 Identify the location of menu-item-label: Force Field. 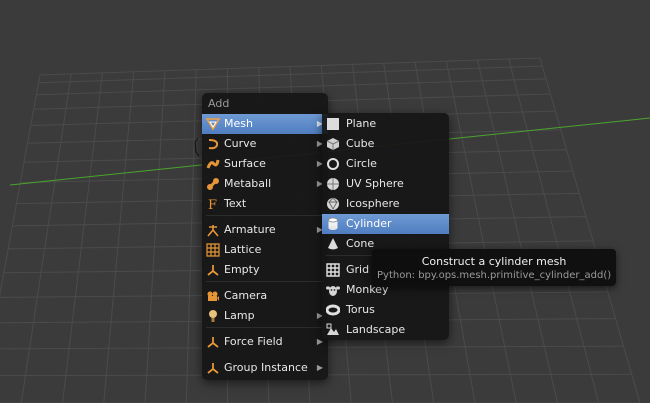
(253, 341).